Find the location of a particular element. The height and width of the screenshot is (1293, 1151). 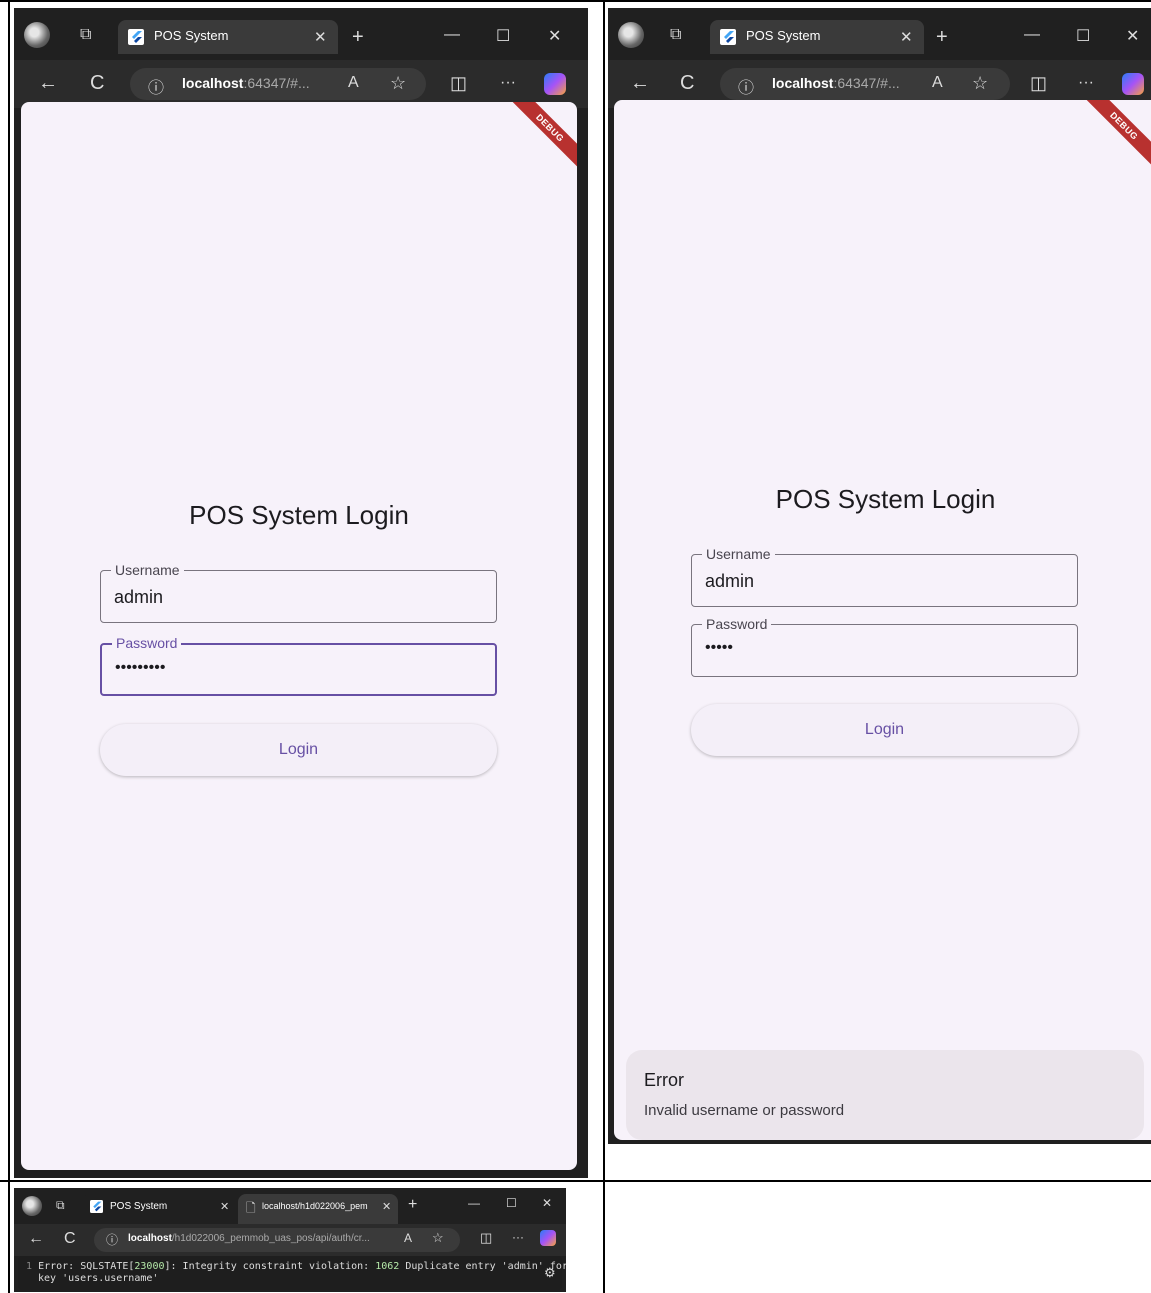

line-number: 1 is located at coordinates (29, 1266).